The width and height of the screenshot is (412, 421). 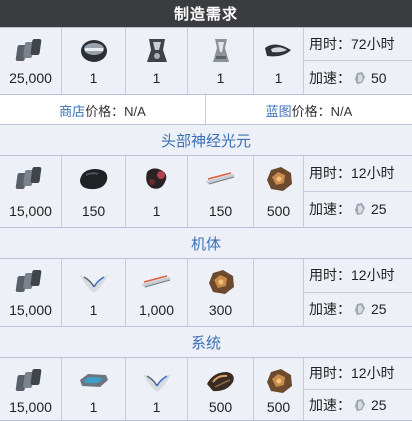 I want to click on recipe-item-chassis: 1, so click(x=157, y=61).